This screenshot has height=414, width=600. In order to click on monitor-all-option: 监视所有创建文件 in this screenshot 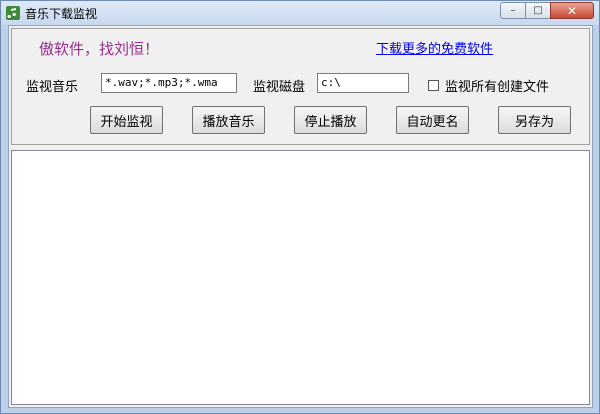, I will do `click(488, 85)`.